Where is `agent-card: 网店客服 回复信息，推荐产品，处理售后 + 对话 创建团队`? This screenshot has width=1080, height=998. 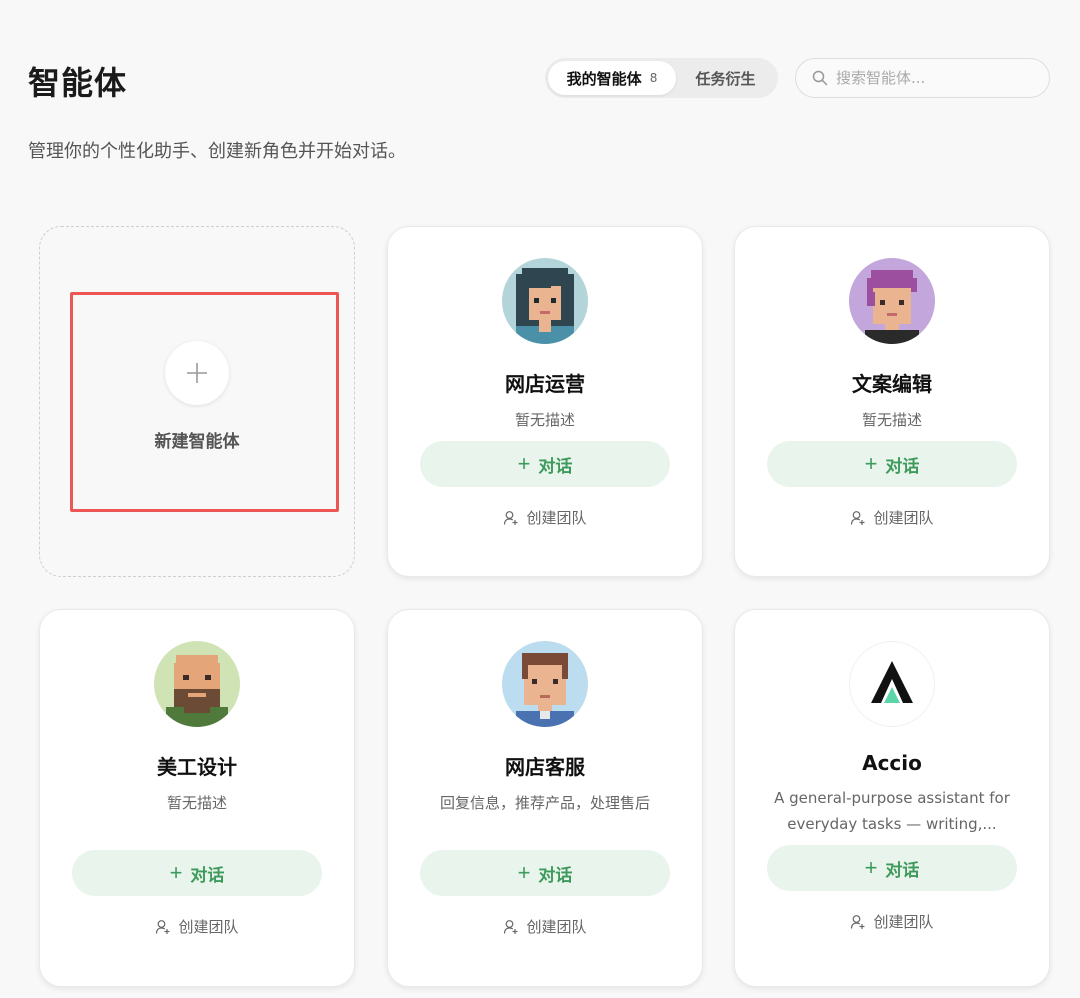
agent-card: 网店客服 回复信息，推荐产品，处理售后 + 对话 创建团队 is located at coordinates (545, 798).